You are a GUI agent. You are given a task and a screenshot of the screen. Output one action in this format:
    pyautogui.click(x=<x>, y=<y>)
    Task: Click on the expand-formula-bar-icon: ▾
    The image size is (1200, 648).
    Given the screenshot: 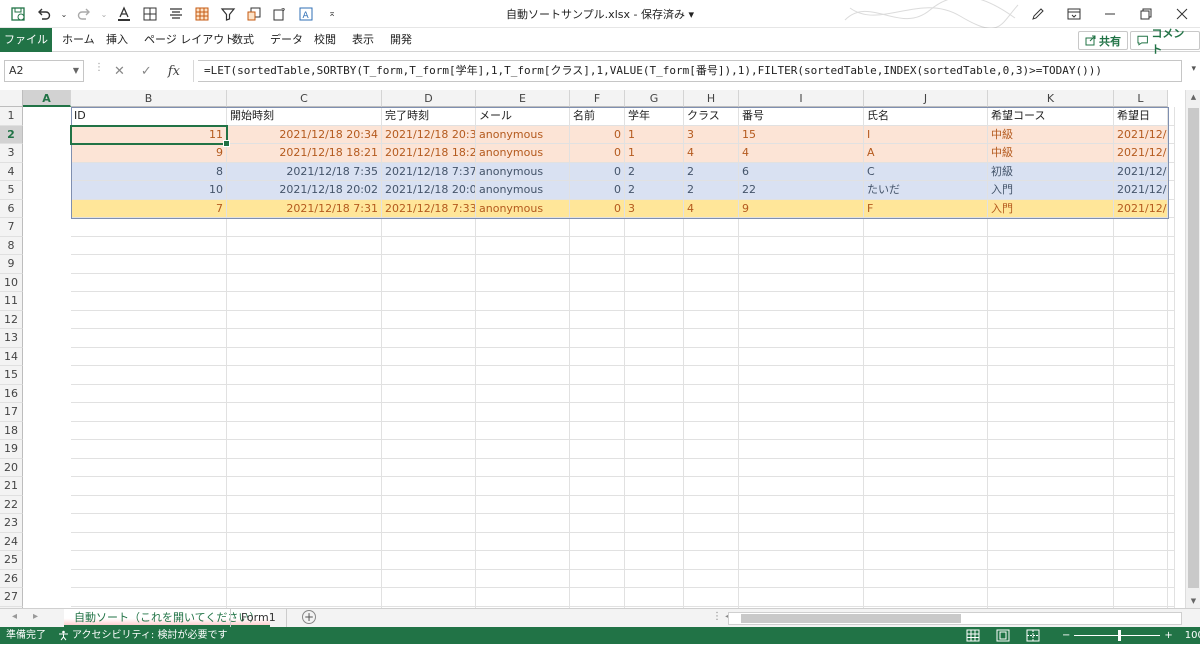 What is the action you would take?
    pyautogui.click(x=1193, y=69)
    